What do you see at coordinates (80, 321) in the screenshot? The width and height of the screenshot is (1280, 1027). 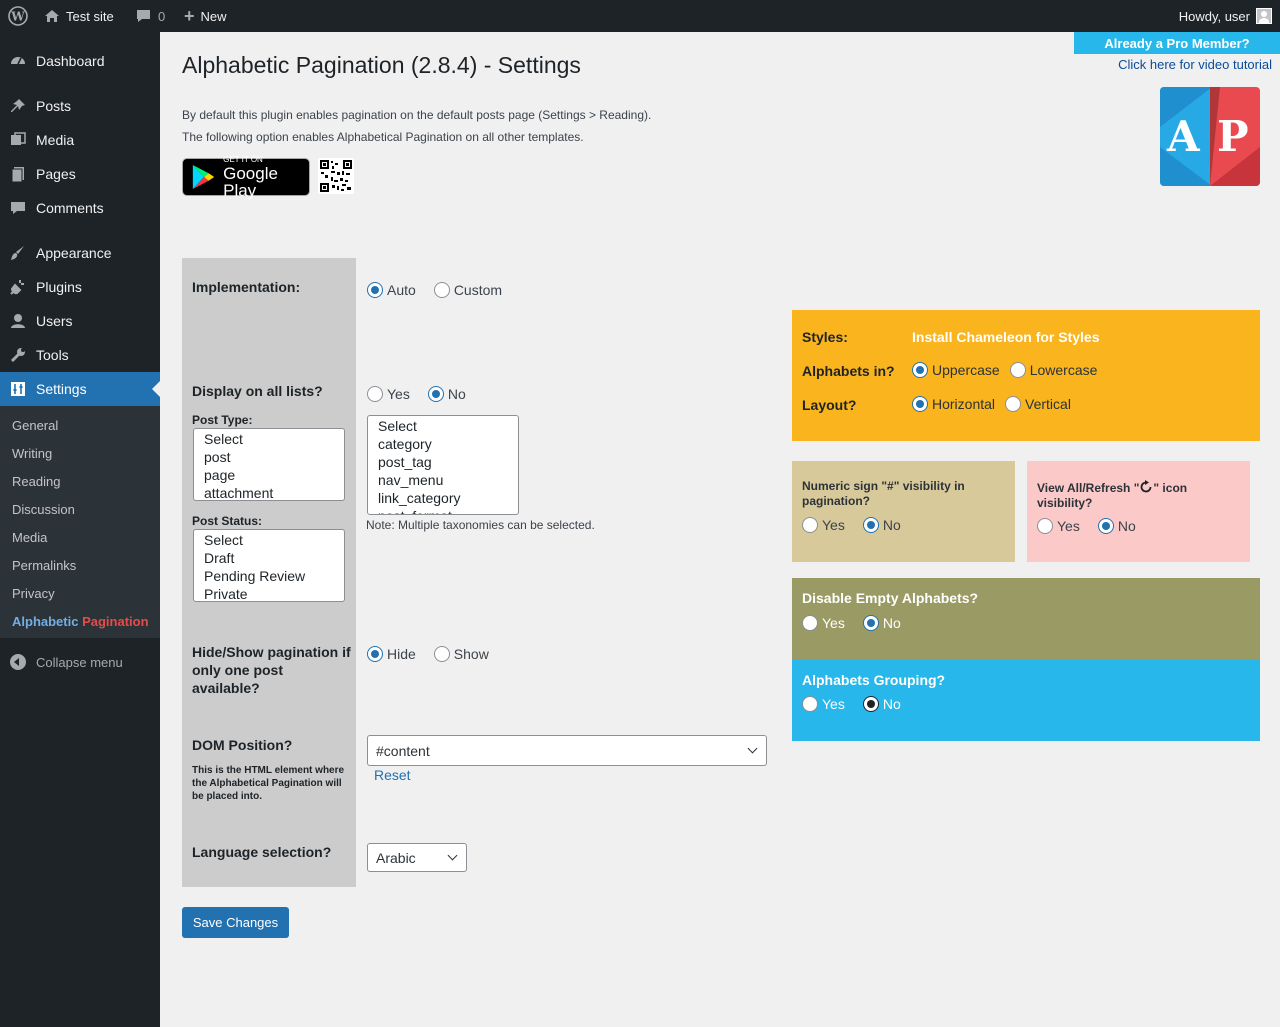 I see `sidebar-item-users: Users` at bounding box center [80, 321].